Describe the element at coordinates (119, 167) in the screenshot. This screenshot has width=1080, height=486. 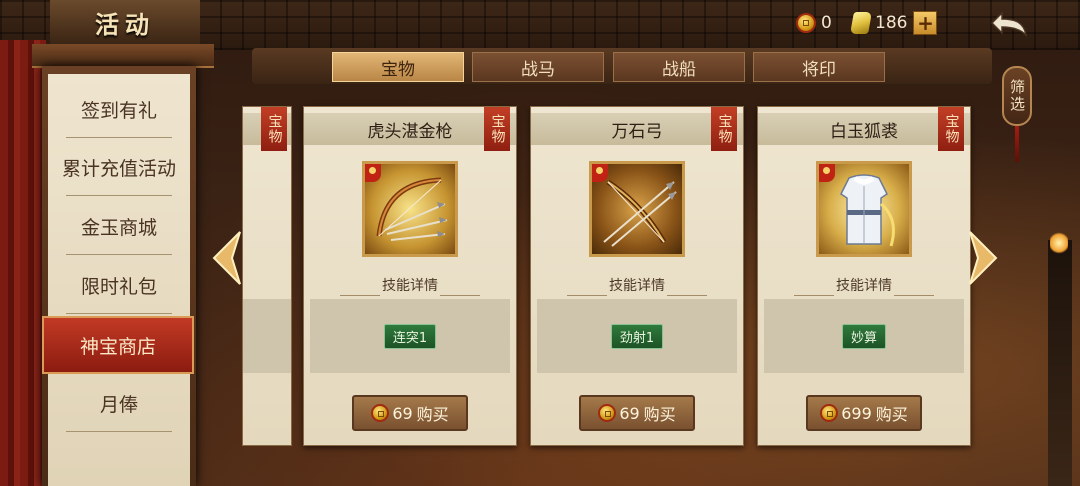
I see `sidebar-item-recharge: 累计充值活动` at that location.